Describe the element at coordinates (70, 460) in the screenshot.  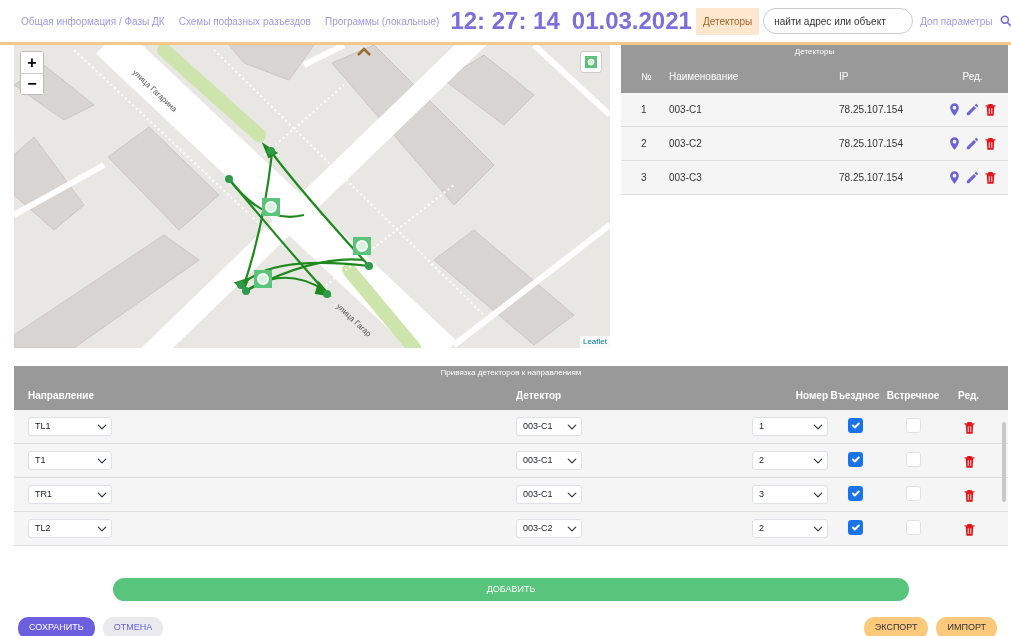
I see `direction-select: T1` at that location.